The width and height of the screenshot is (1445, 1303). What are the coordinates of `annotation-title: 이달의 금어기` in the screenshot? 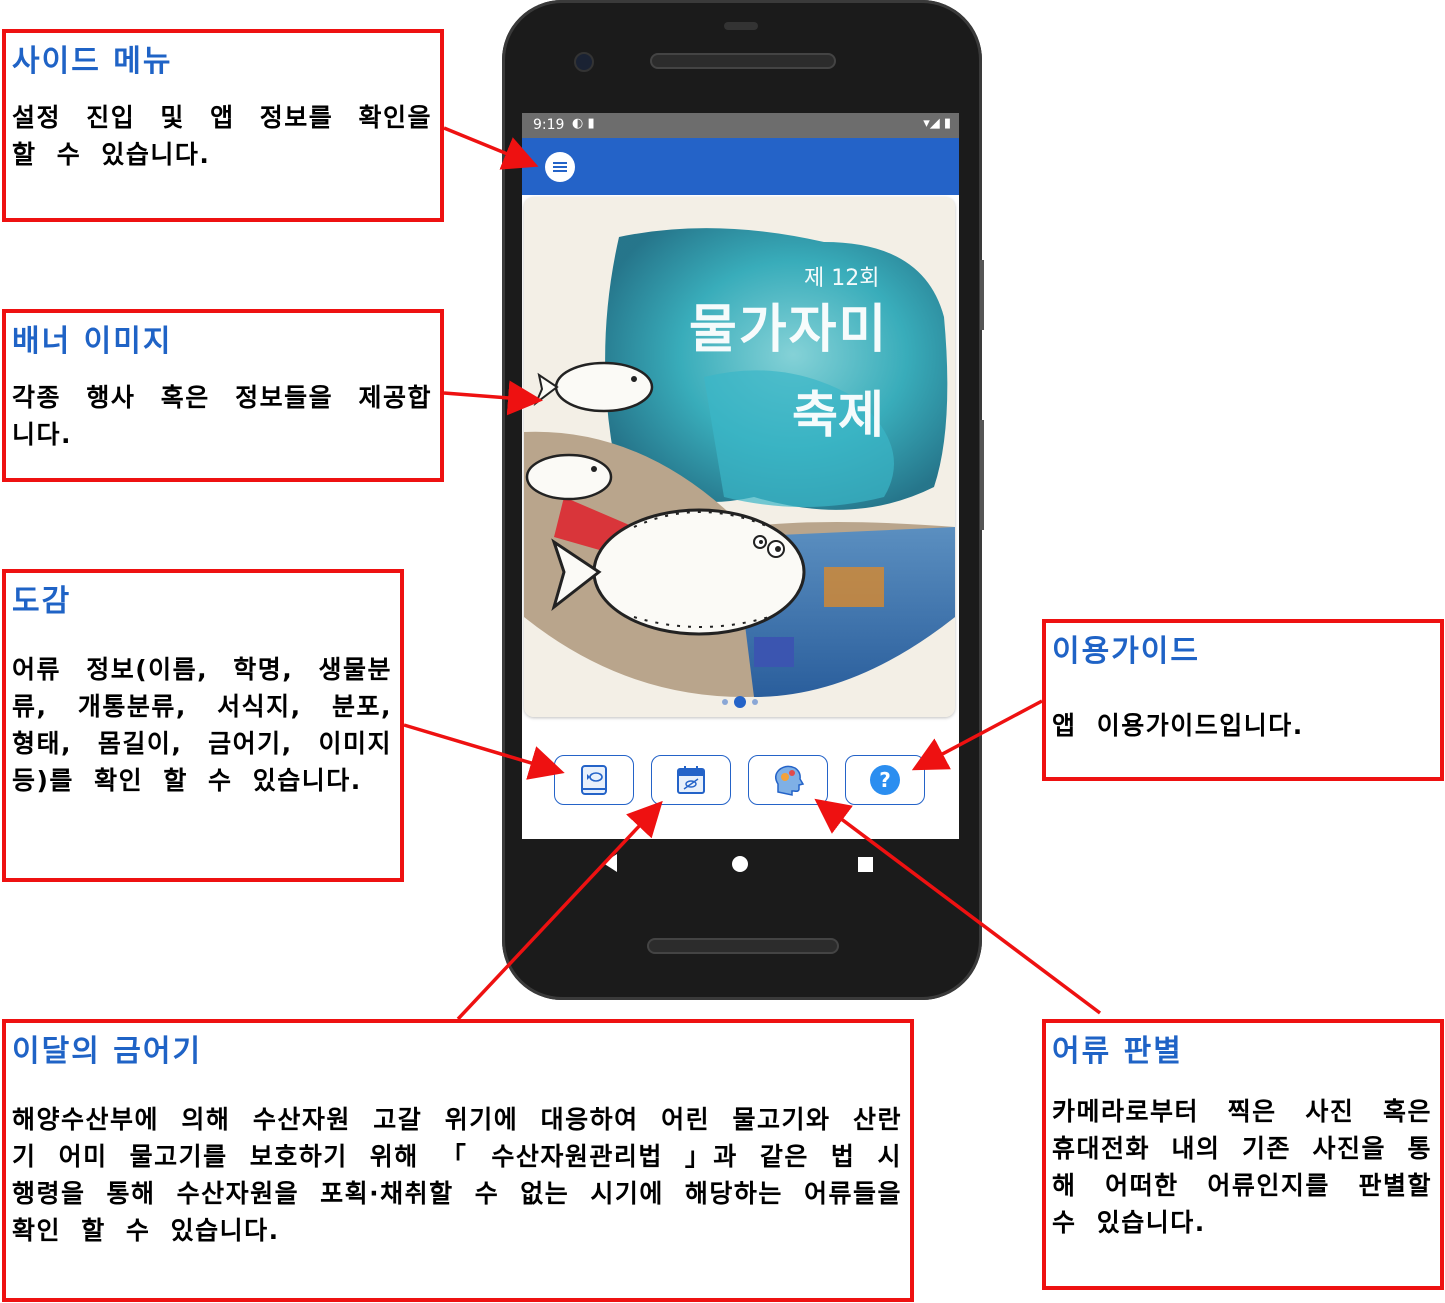 It's located at (107, 1051).